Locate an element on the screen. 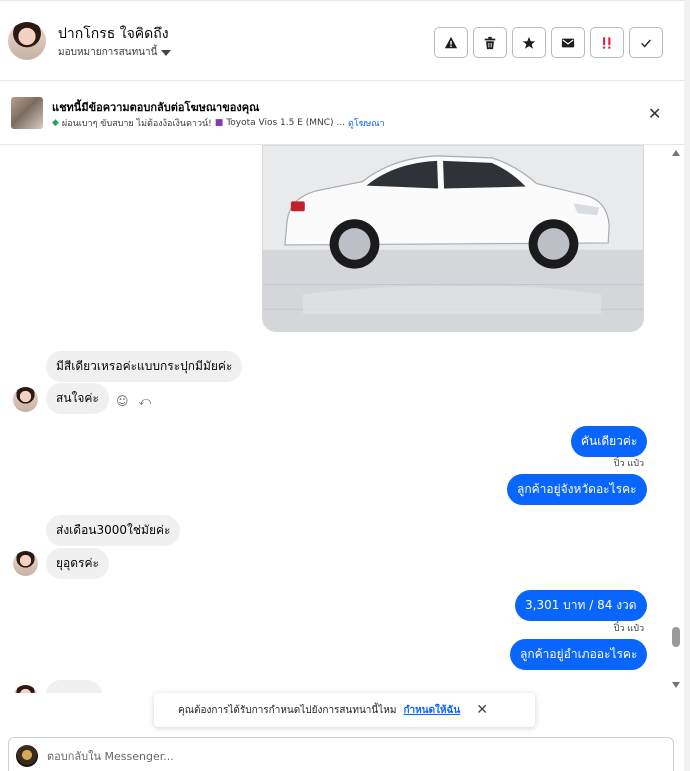 This screenshot has height=771, width=690. assign-conversation-dropdown: มอบหมายการสนทนานี้ is located at coordinates (115, 52).